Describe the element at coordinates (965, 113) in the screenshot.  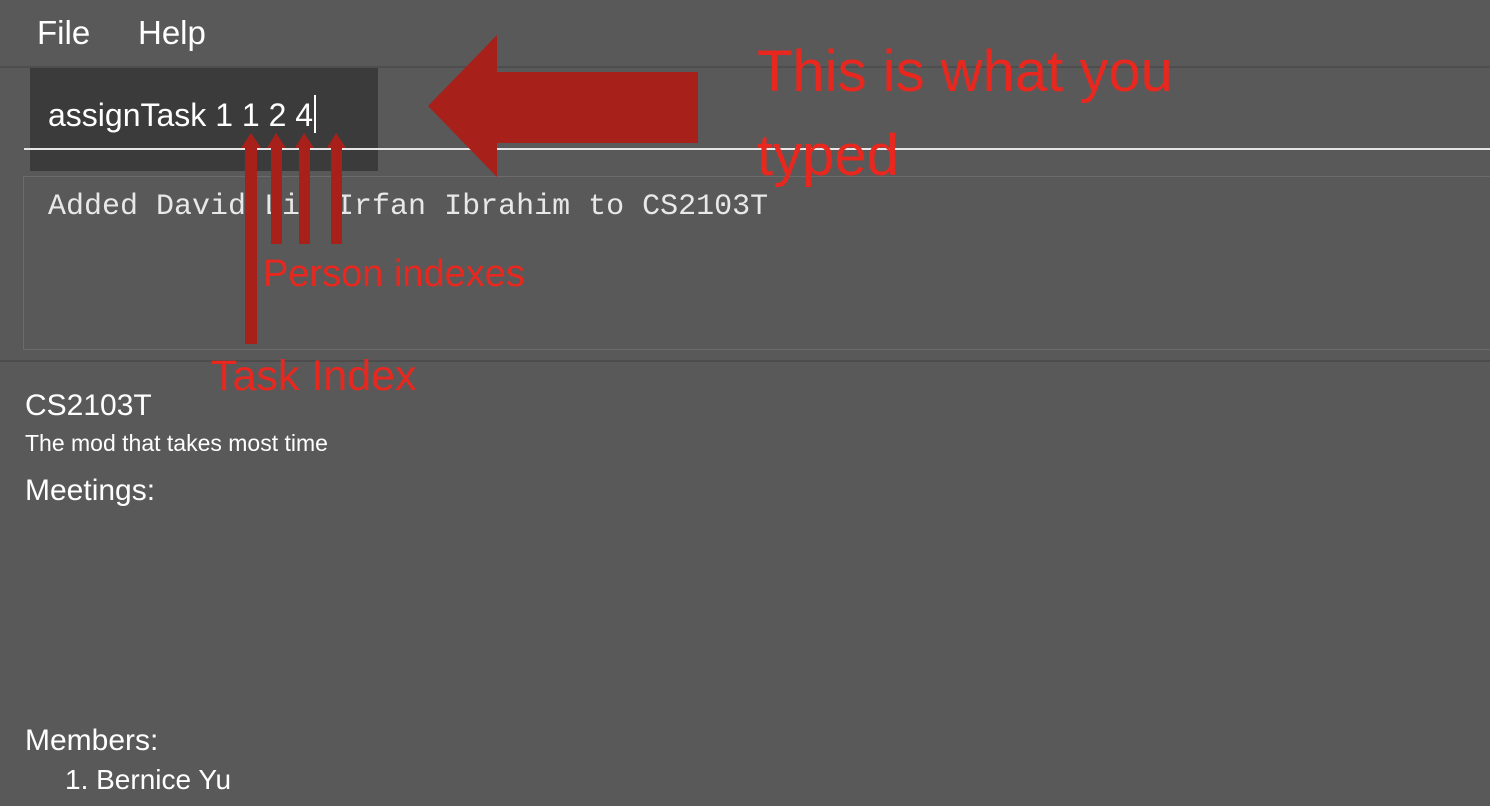
I see `annotation-typed-label: This is what you typed` at that location.